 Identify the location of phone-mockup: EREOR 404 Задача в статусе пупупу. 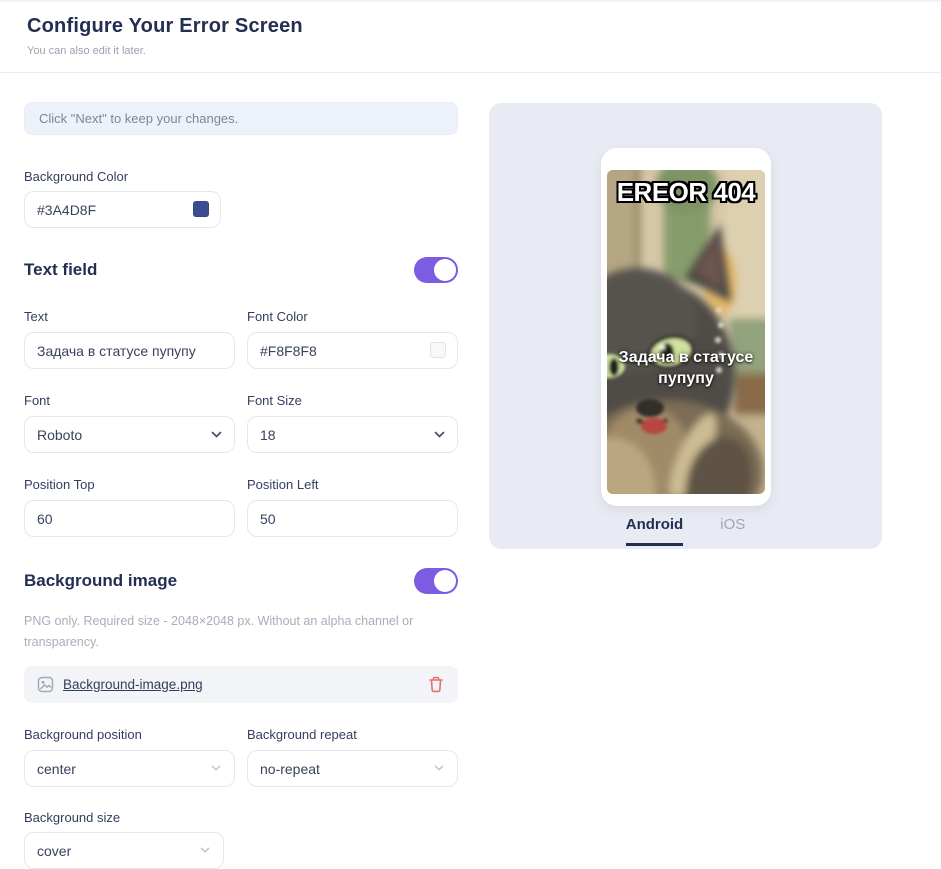
(686, 327).